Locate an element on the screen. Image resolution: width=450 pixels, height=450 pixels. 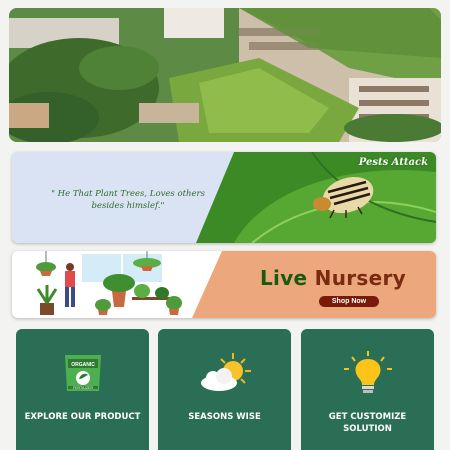
explore-products-card: ORGANIC FERTILIZER EXPLORE OUR PRODUCT is located at coordinates (82, 389).